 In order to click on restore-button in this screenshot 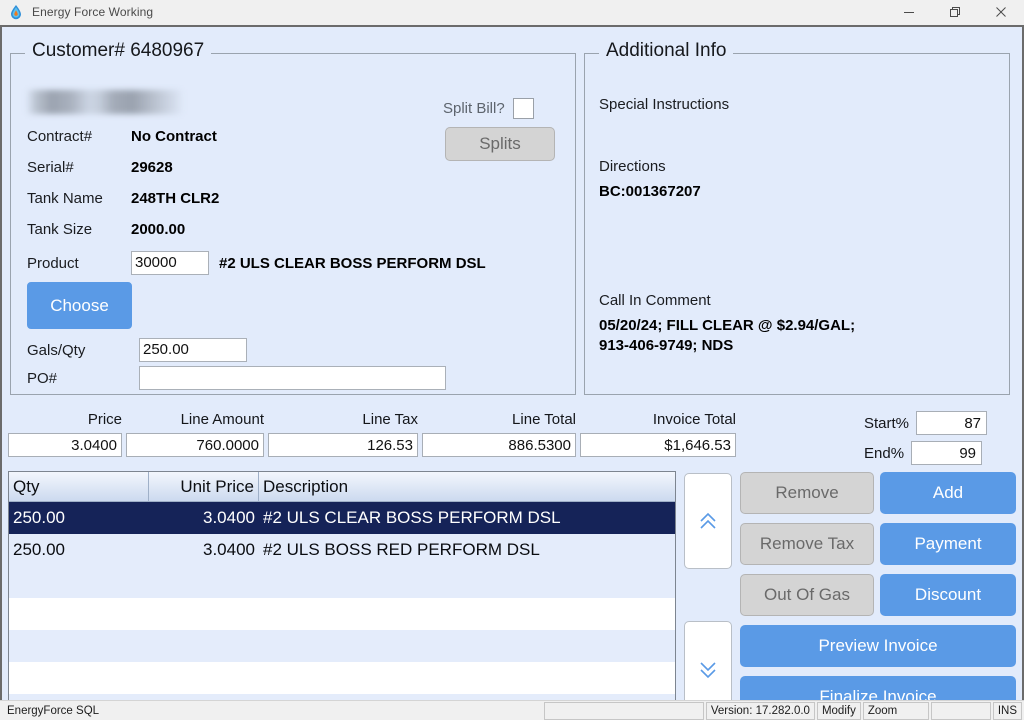, I will do `click(955, 12)`.